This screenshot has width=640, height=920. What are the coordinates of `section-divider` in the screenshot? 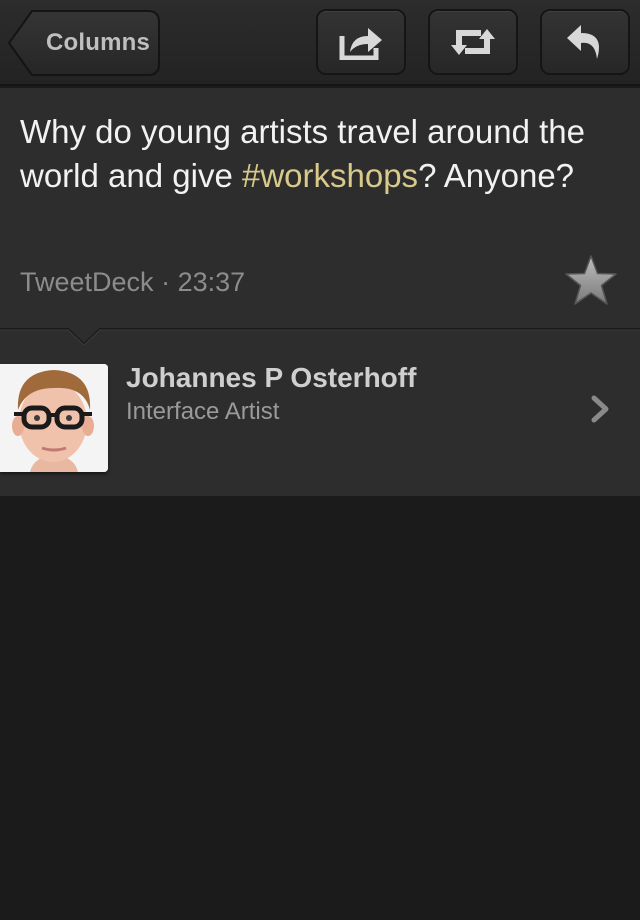 It's located at (320, 337).